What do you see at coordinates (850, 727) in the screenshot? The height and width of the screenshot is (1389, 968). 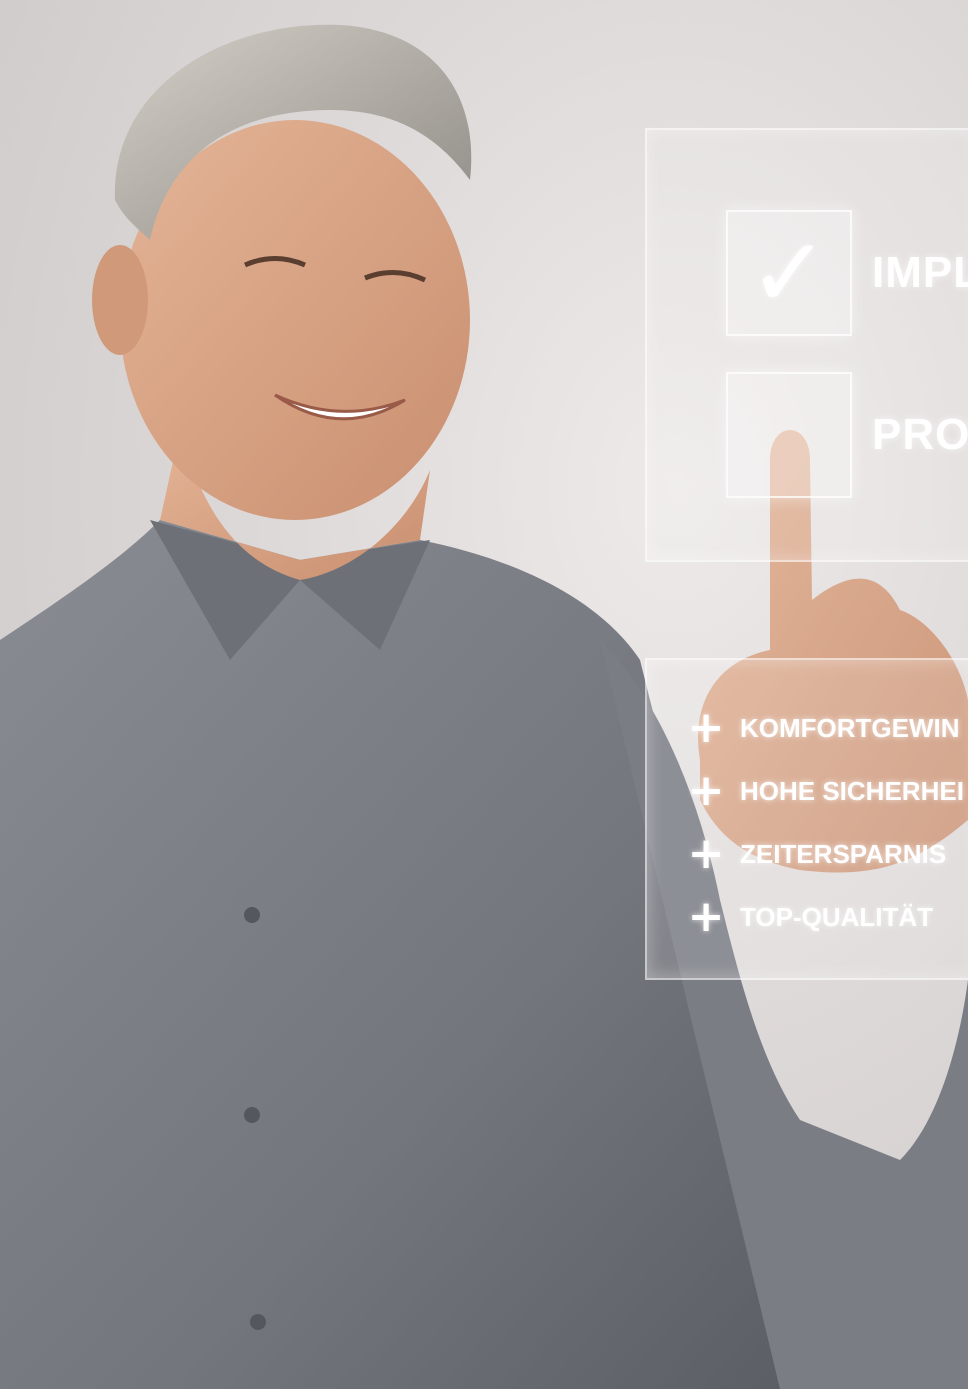 I see `benefit-text: KOMFORTGEWIN` at bounding box center [850, 727].